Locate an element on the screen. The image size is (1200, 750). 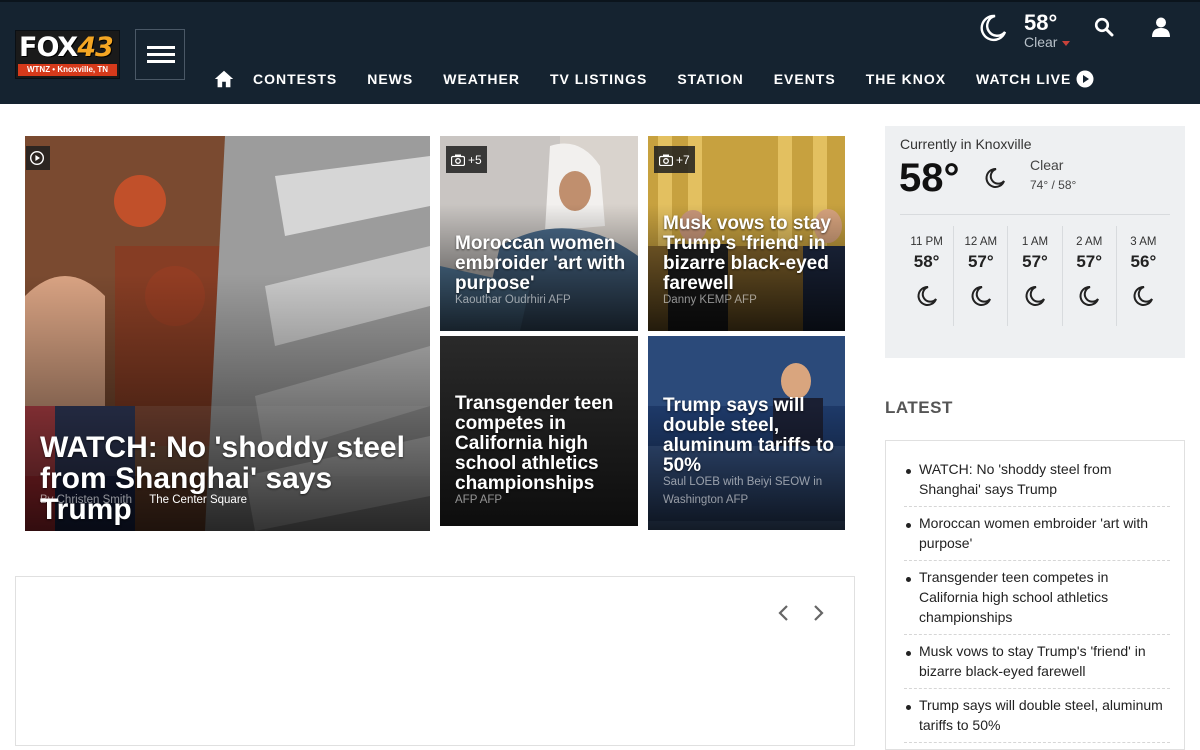
photo-count: +5 is located at coordinates (475, 159).